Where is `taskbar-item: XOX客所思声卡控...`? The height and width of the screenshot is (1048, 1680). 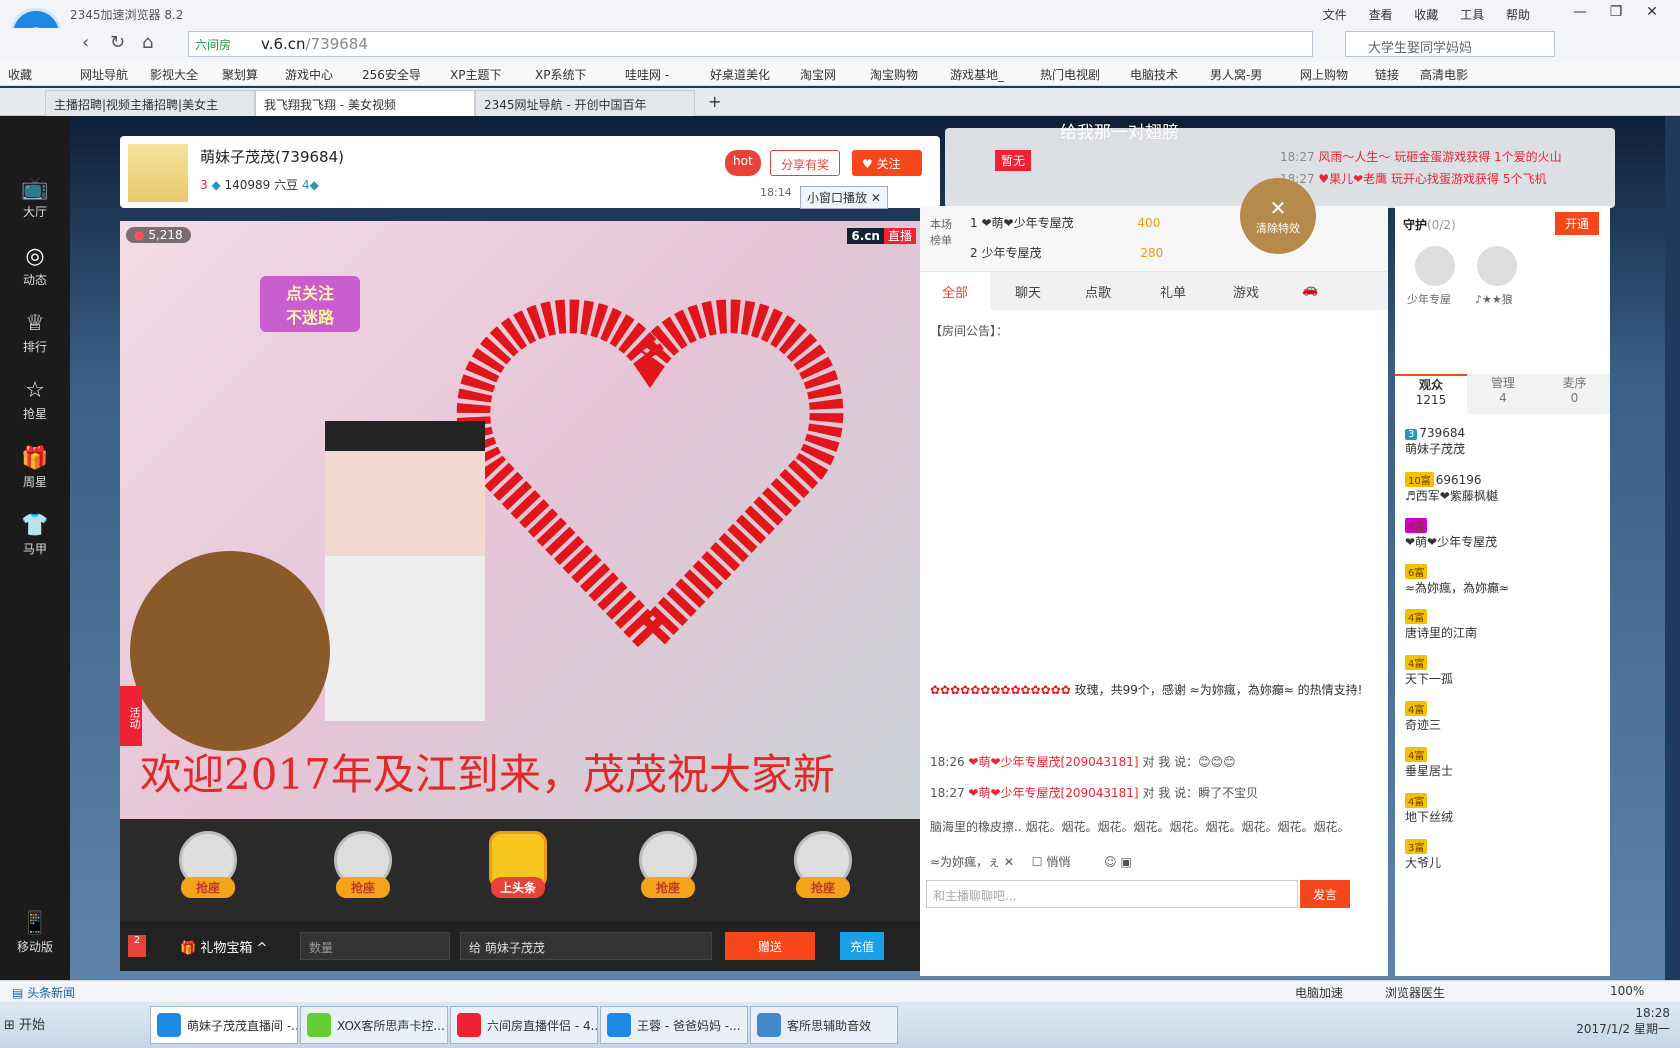 taskbar-item: XOX客所思声卡控... is located at coordinates (374, 1025).